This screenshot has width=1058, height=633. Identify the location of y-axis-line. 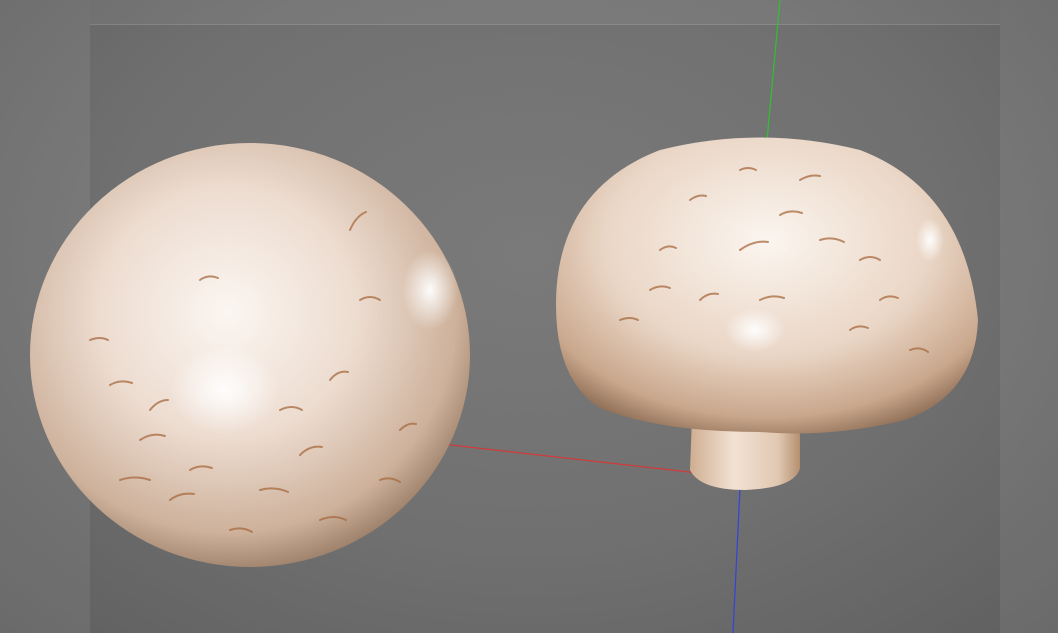
(773, 70).